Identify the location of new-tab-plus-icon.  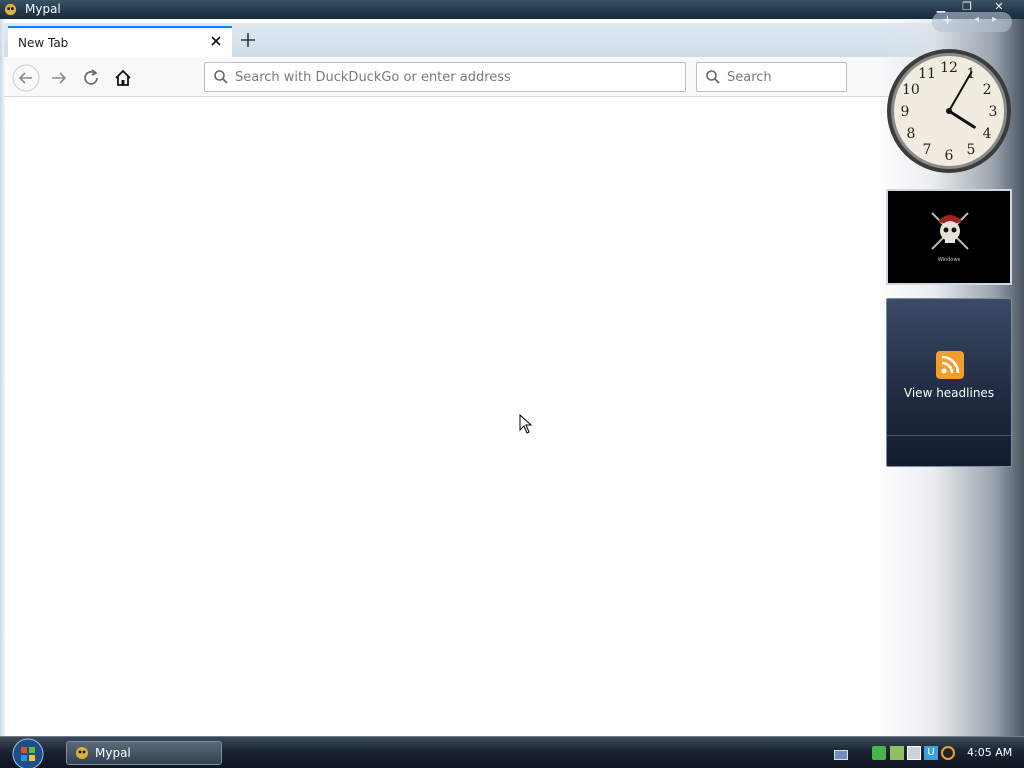
(248, 40).